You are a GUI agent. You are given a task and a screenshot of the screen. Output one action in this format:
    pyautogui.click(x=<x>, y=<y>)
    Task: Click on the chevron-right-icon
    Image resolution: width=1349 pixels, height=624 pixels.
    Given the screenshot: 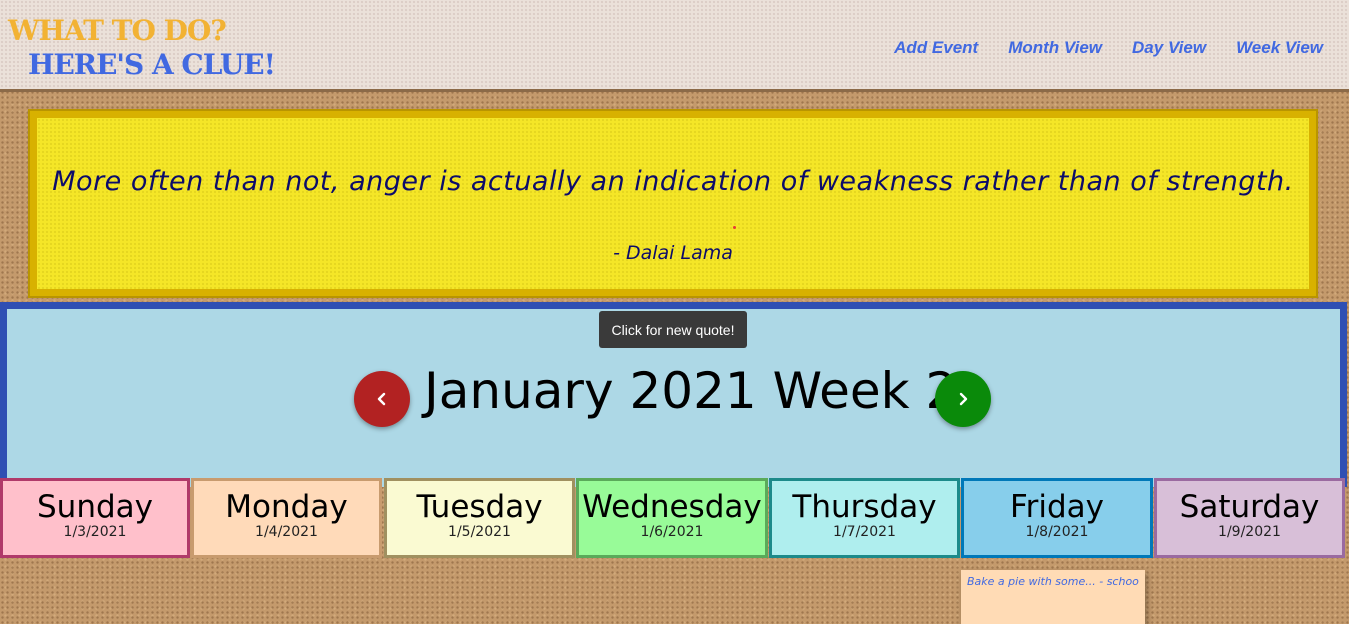 What is the action you would take?
    pyautogui.click(x=963, y=399)
    